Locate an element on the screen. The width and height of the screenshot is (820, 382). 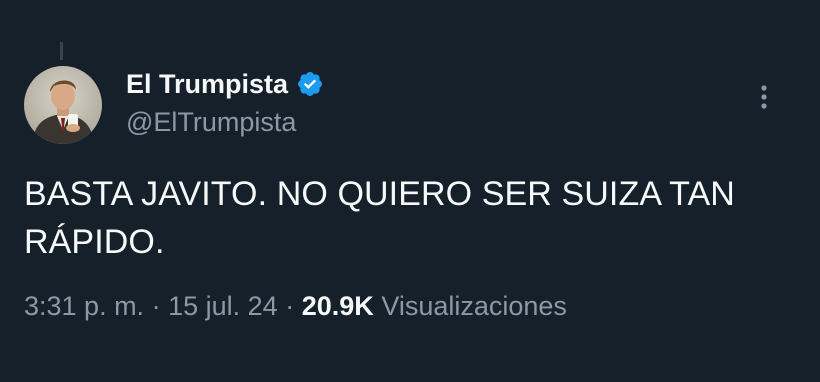
avatar-image is located at coordinates (63, 105).